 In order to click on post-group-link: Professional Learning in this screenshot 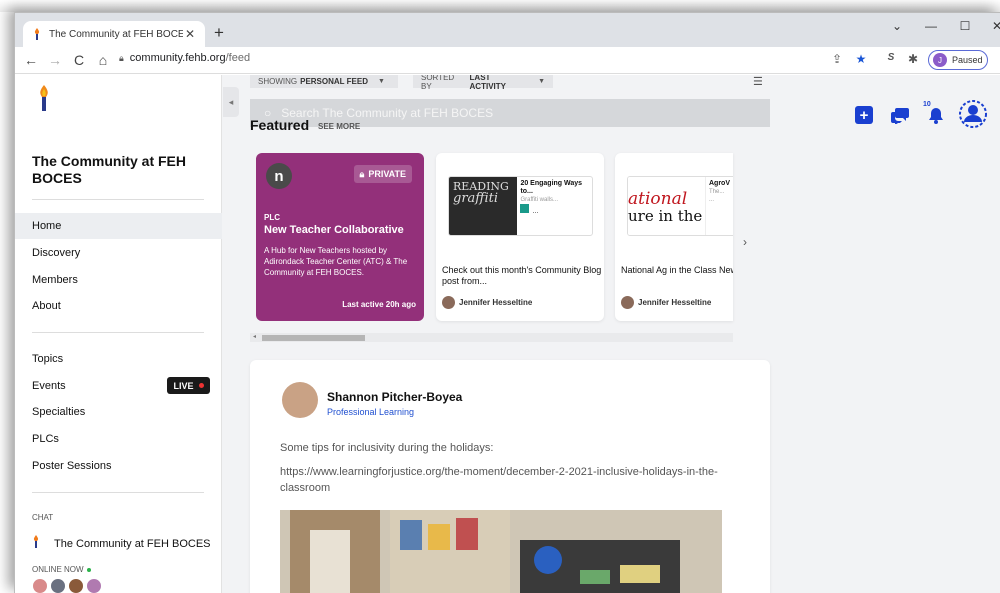, I will do `click(370, 412)`.